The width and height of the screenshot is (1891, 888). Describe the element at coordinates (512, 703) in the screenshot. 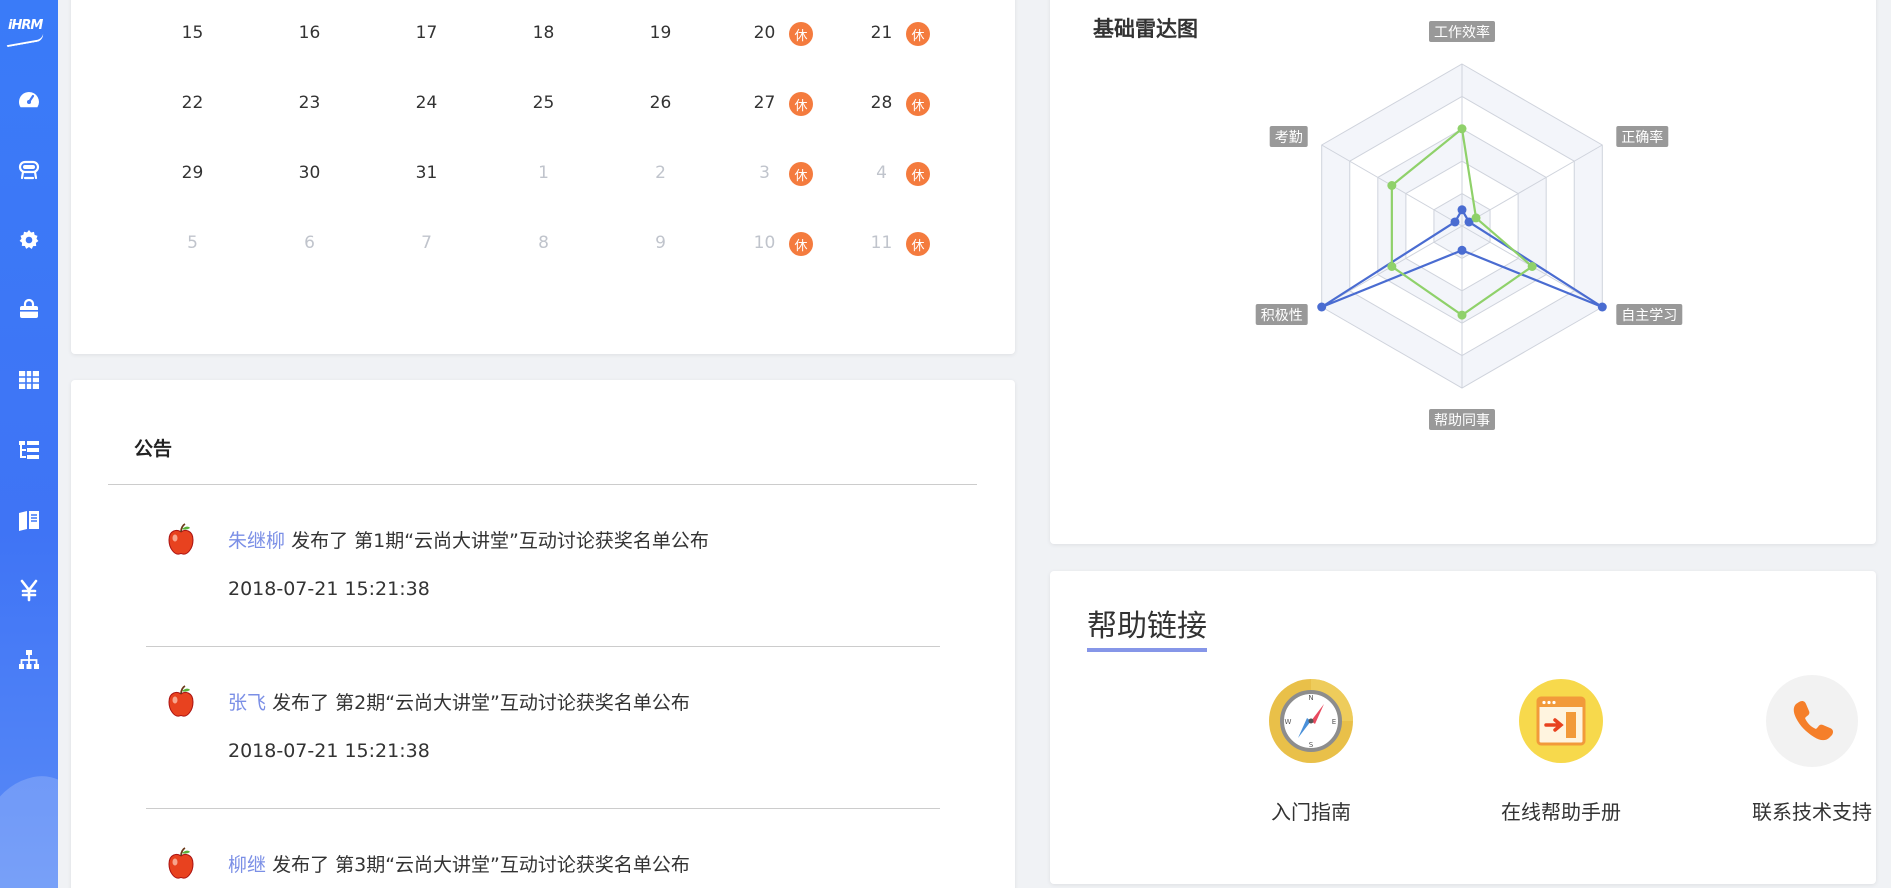

I see `notice-text: 第2期“云尚大讲堂”互动讨论获奖名单公布` at that location.